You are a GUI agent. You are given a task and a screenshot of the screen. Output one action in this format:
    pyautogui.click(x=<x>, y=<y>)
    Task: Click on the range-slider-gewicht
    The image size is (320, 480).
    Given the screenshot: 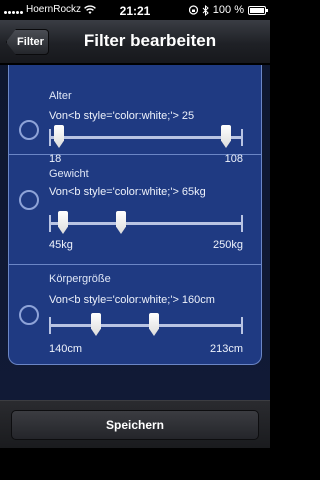 What is the action you would take?
    pyautogui.click(x=146, y=222)
    